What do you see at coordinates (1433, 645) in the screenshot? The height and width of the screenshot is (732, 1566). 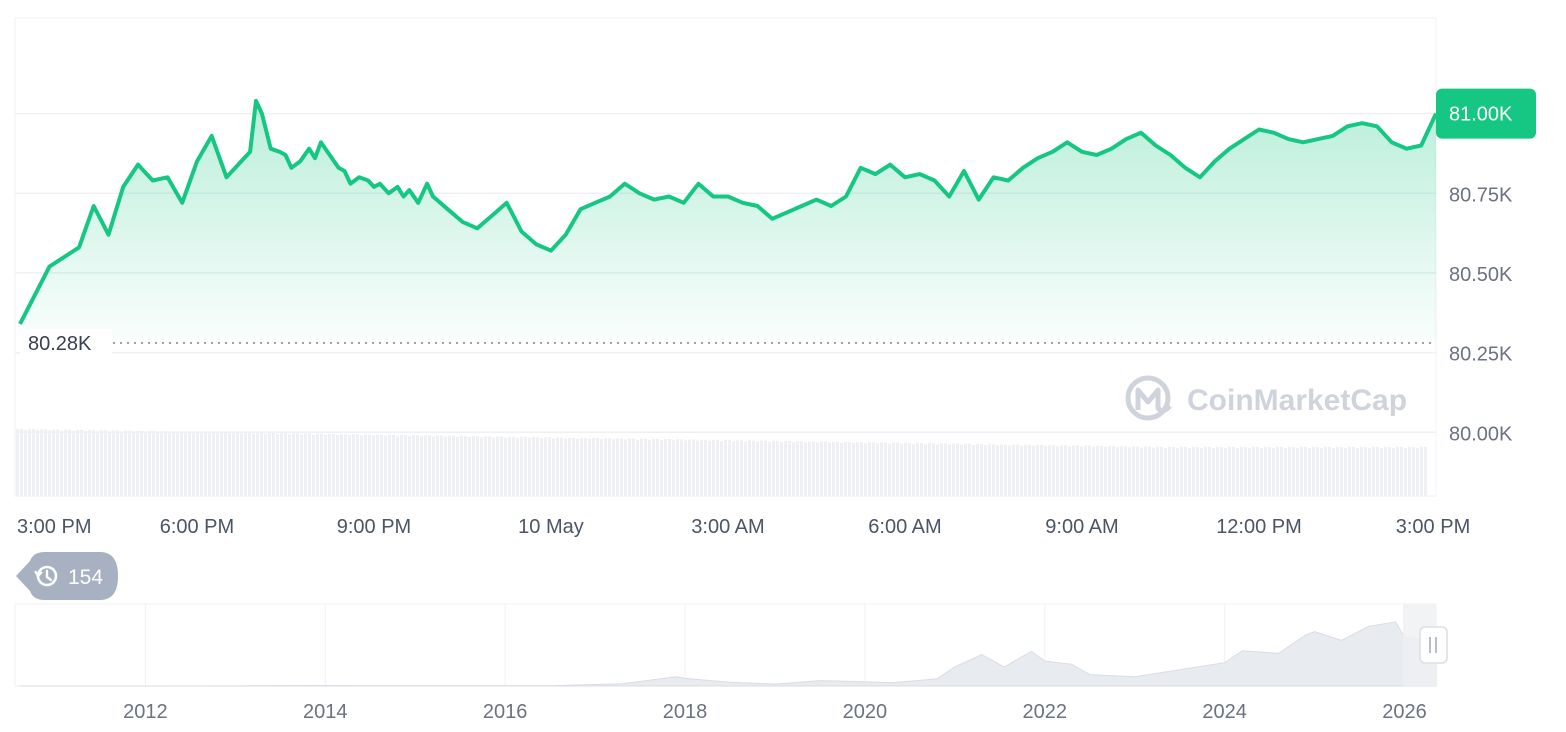 I see `navigator-handle` at bounding box center [1433, 645].